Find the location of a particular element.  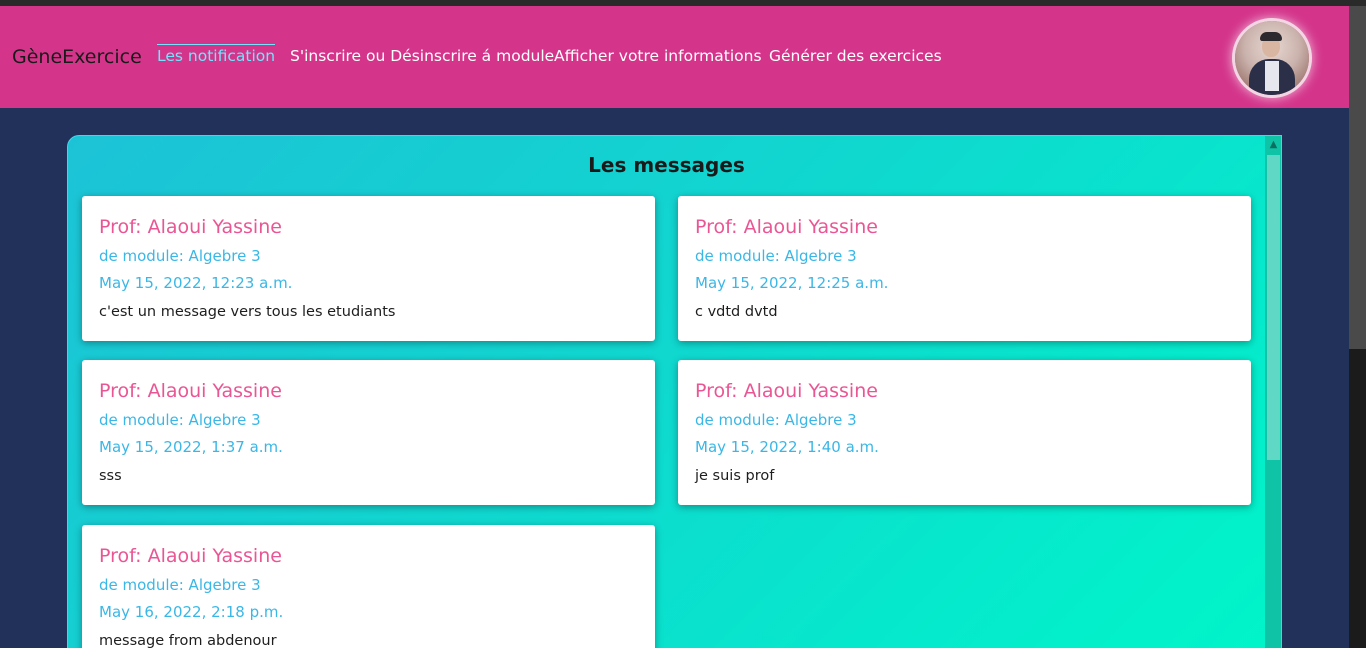

message-text: sss is located at coordinates (110, 476).